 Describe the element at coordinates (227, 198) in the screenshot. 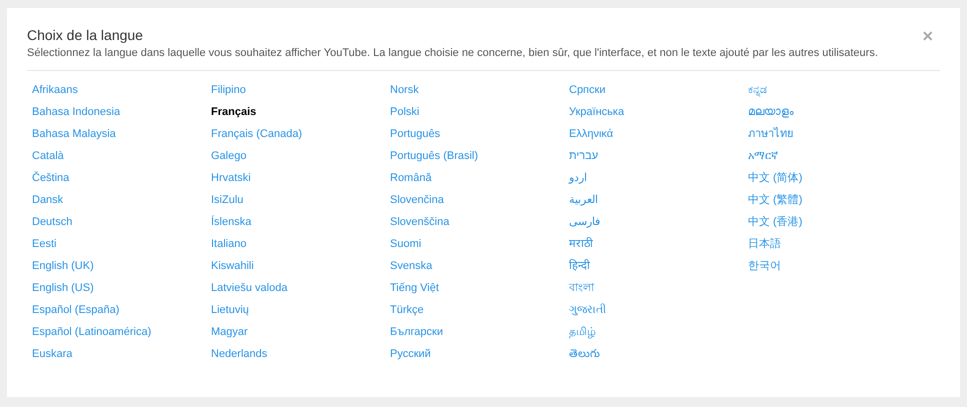

I see `language-link: IsiZulu` at that location.